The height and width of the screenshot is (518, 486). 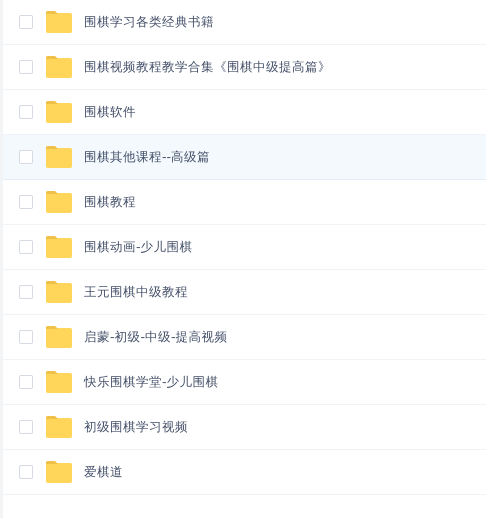 I want to click on folder-name: 快乐围棋学堂-少儿围棋, so click(x=151, y=382).